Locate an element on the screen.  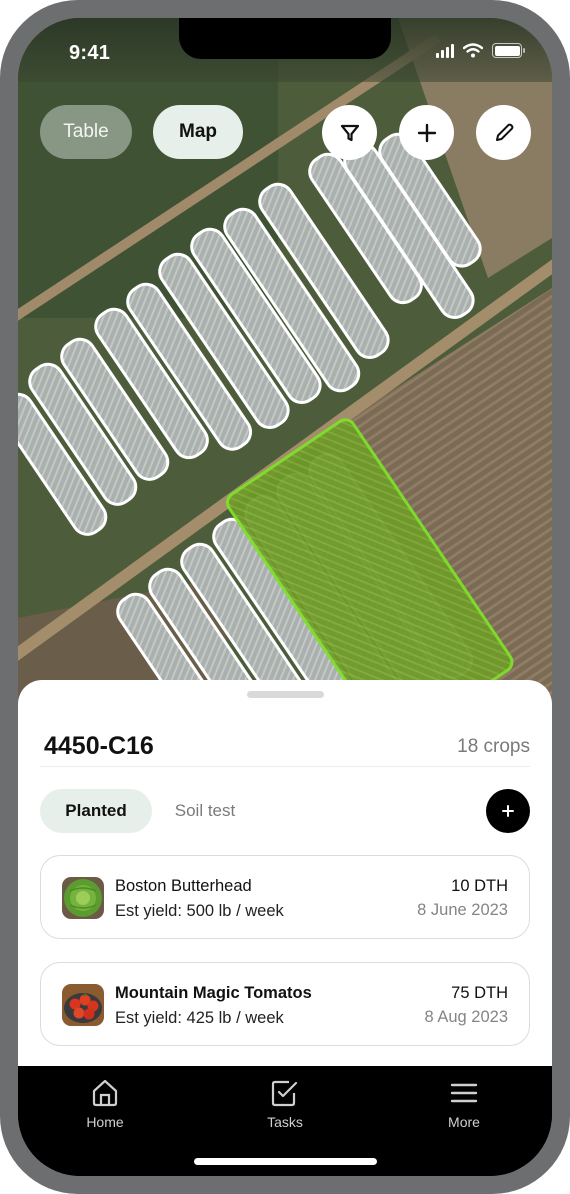
tasks-checkbox-icon is located at coordinates (284, 1093).